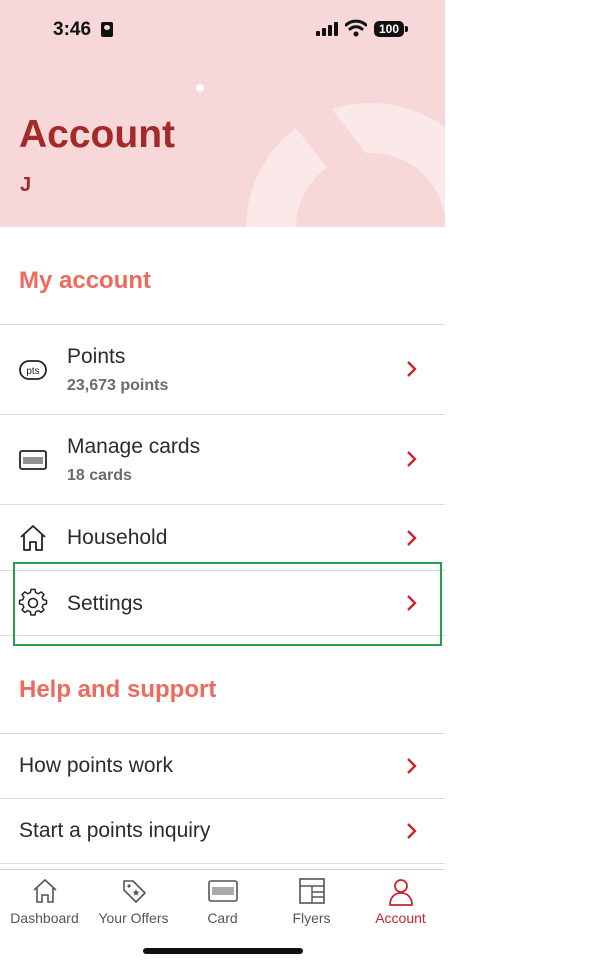  Describe the element at coordinates (222, 459) in the screenshot. I see `menu-item-manage-cards: Manage cards 18 cards` at that location.